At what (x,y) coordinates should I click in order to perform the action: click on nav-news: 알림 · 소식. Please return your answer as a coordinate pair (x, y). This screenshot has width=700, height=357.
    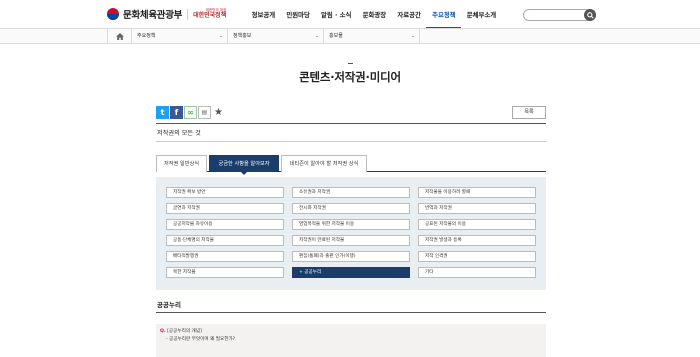
    Looking at the image, I should click on (336, 16).